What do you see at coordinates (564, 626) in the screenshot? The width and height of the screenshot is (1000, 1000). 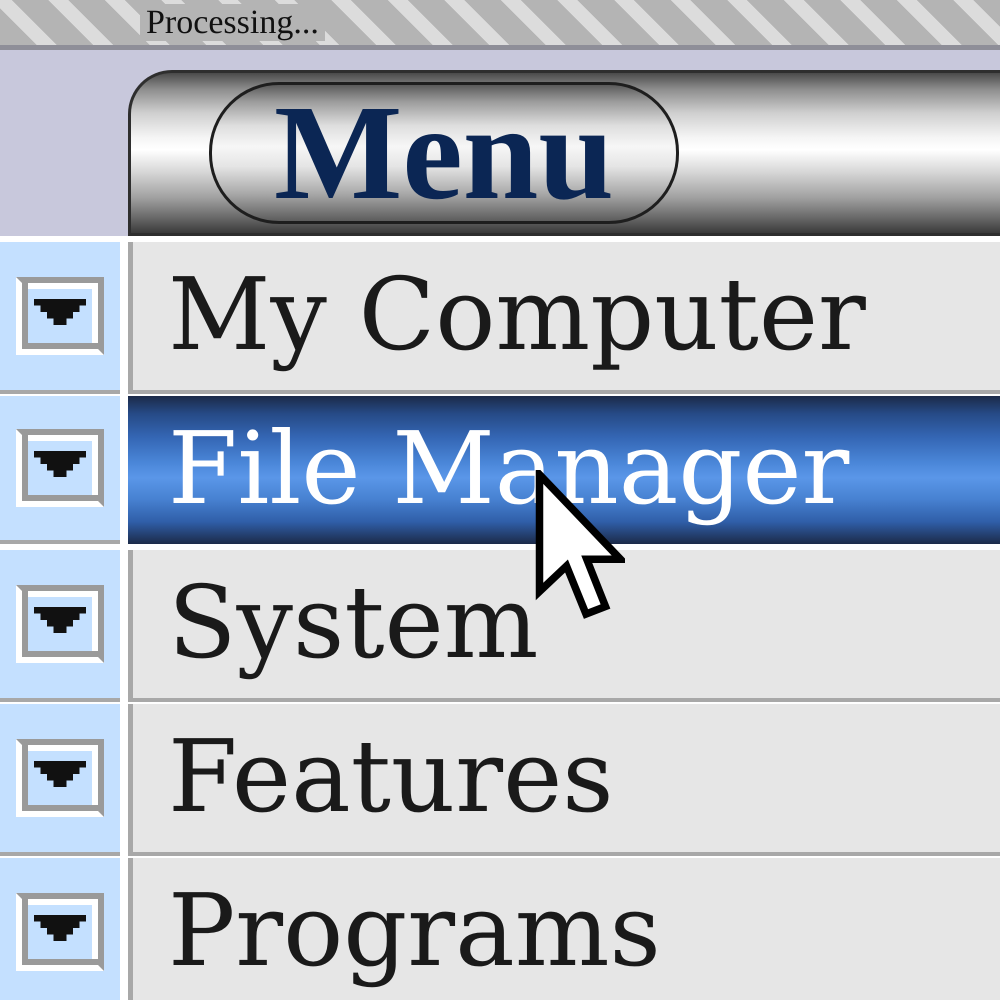 I see `menu-item: System` at bounding box center [564, 626].